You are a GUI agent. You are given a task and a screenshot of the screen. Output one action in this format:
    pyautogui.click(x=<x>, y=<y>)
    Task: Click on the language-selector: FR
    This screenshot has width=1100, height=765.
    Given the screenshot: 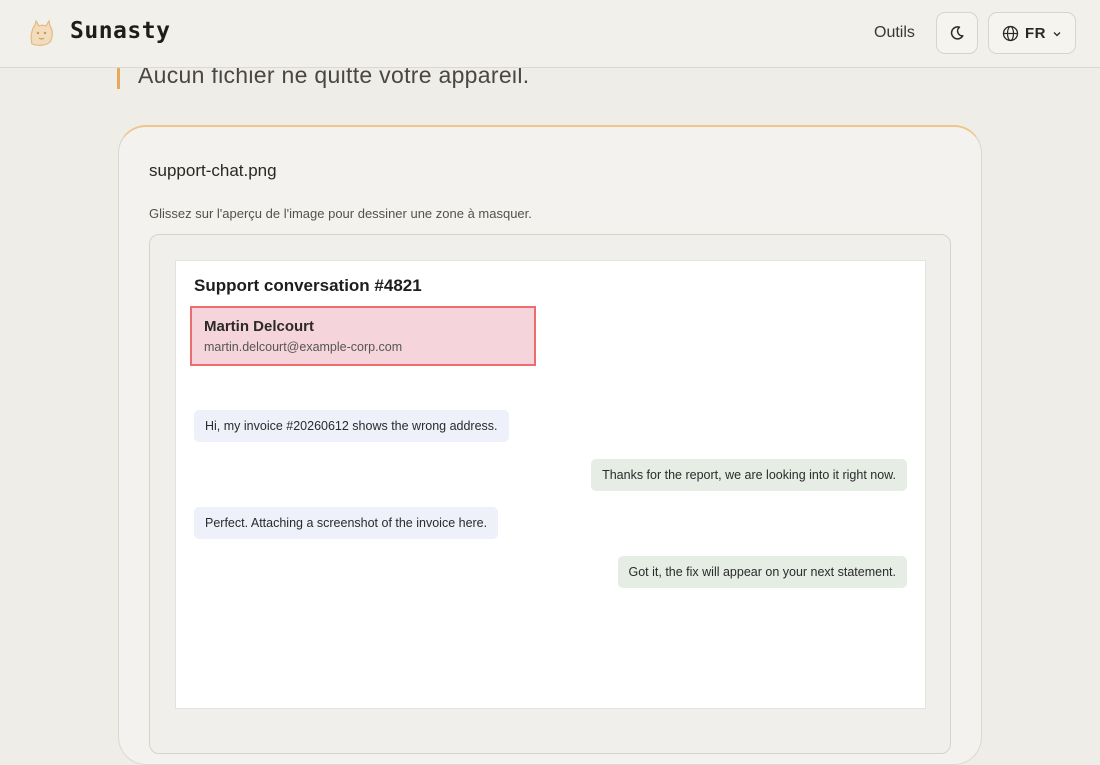 What is the action you would take?
    pyautogui.click(x=1032, y=33)
    